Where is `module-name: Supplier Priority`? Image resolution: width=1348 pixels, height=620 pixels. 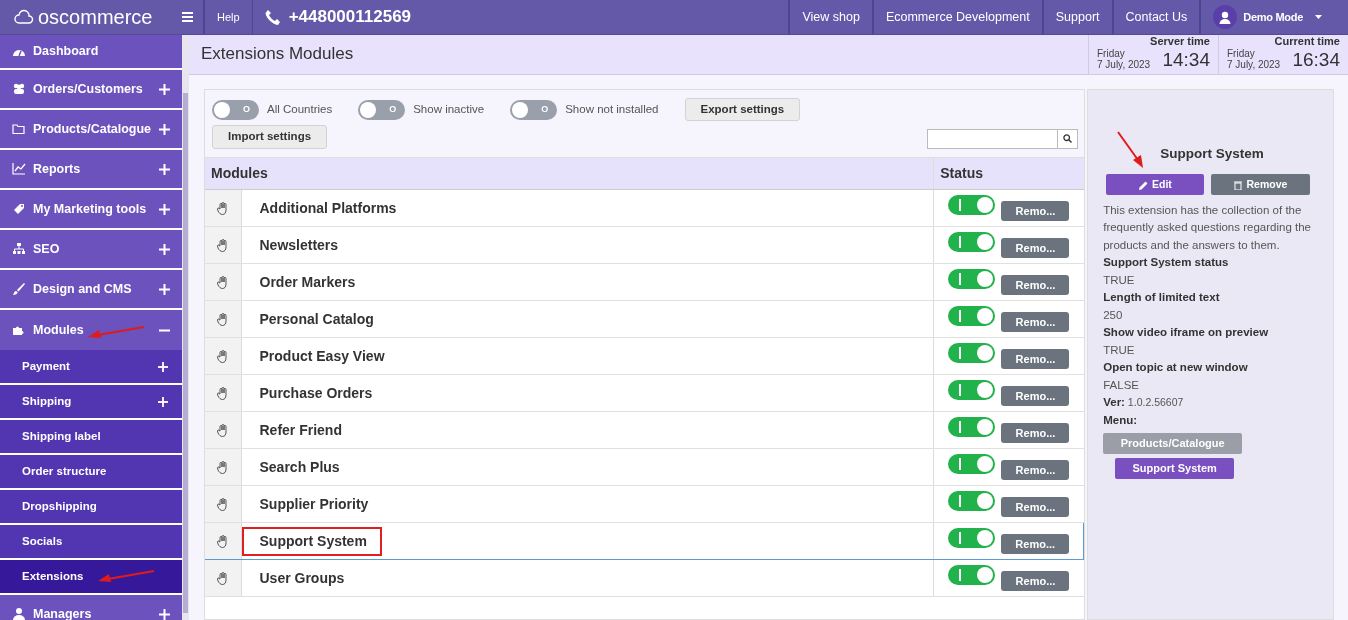
module-name: Supplier Priority is located at coordinates (314, 504).